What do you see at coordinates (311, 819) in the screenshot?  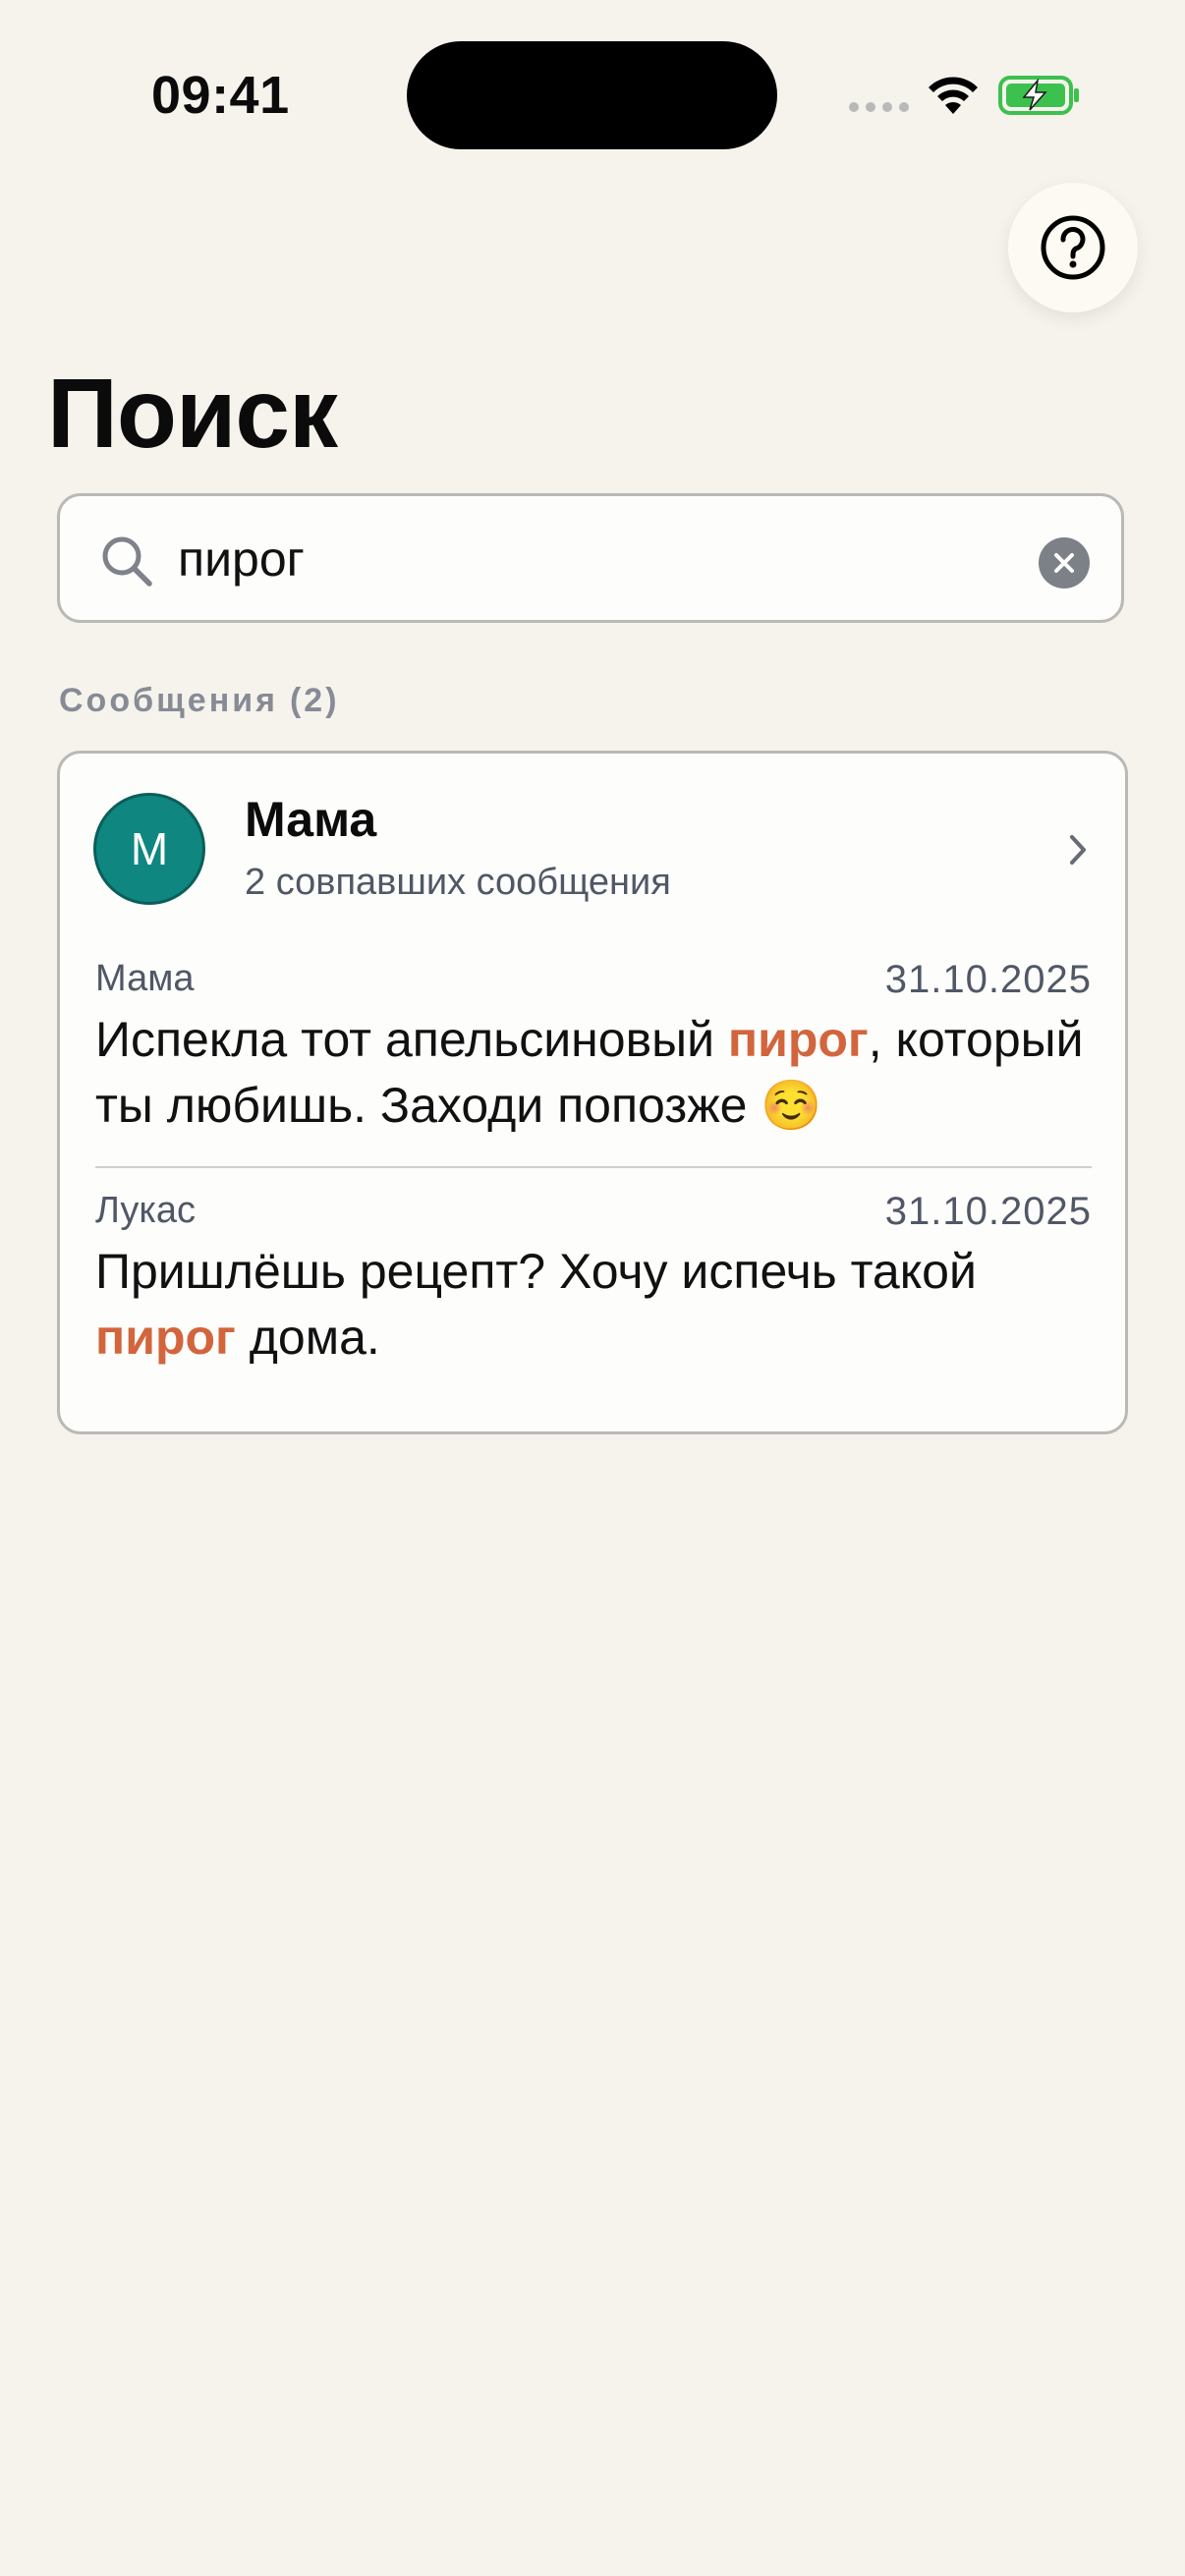 I see `contact-name: Мама` at bounding box center [311, 819].